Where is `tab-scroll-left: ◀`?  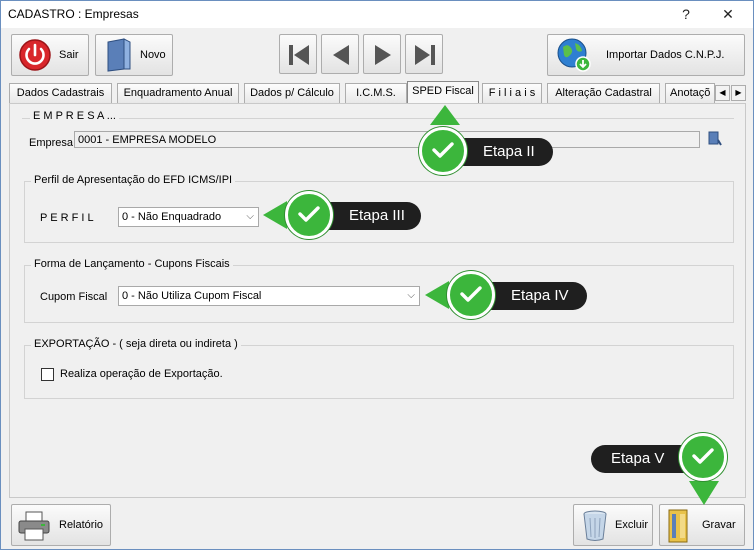
tab-scroll-left: ◀ is located at coordinates (722, 93).